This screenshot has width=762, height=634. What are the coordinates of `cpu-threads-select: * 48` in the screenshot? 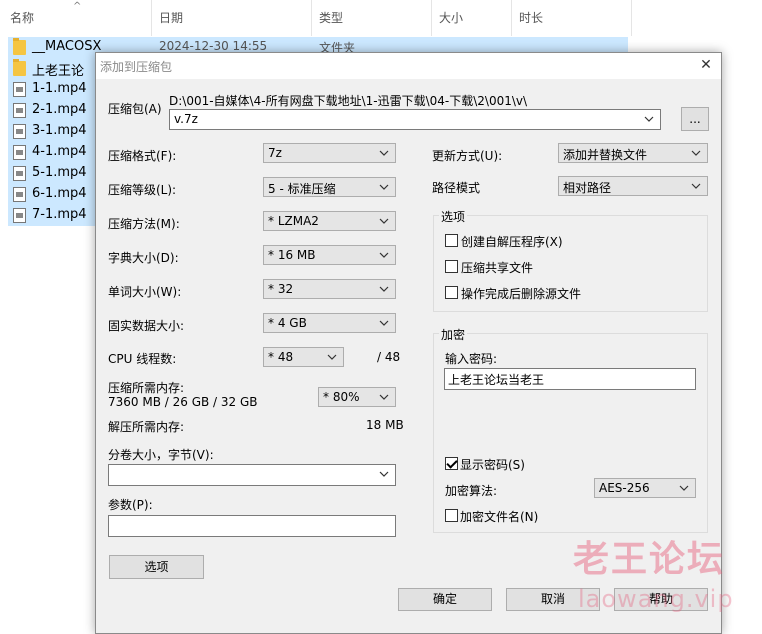 It's located at (303, 357).